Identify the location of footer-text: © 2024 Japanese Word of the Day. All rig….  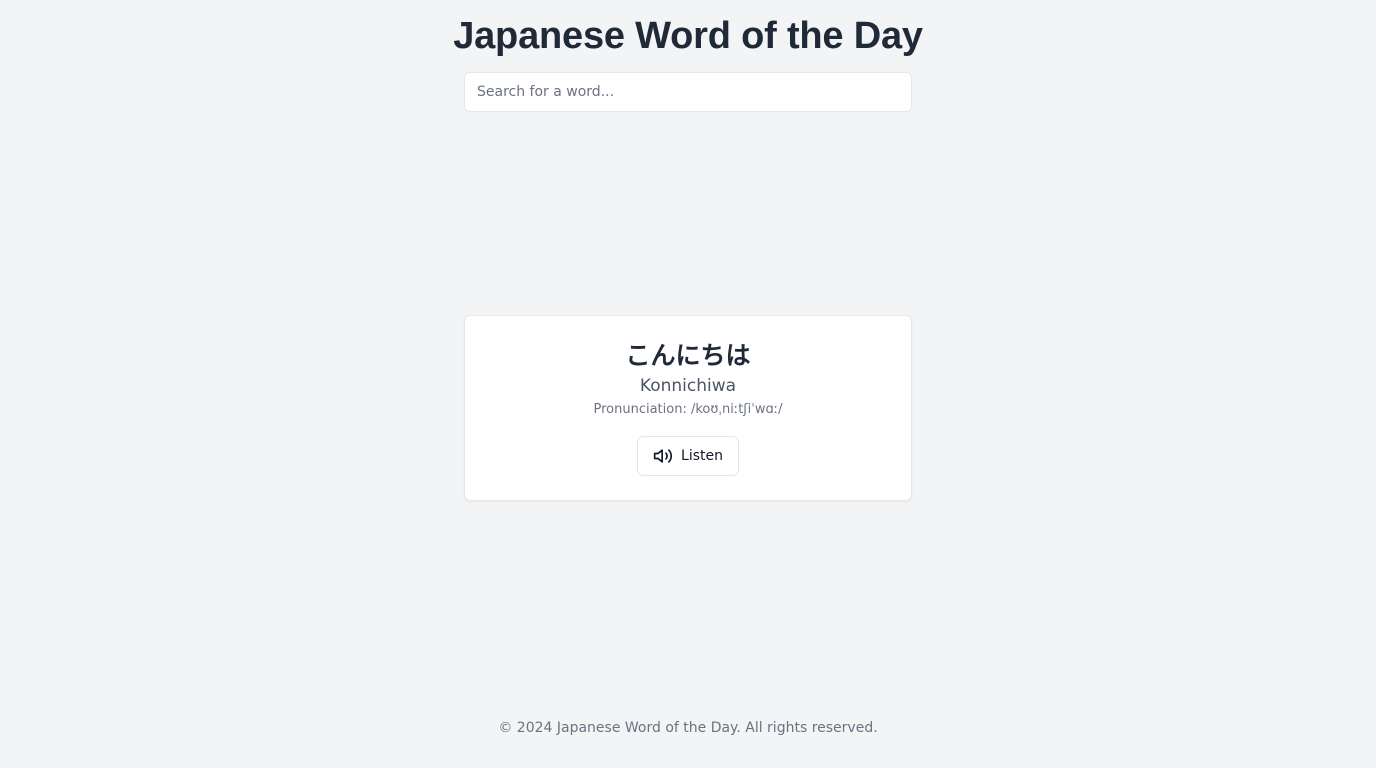
(688, 728).